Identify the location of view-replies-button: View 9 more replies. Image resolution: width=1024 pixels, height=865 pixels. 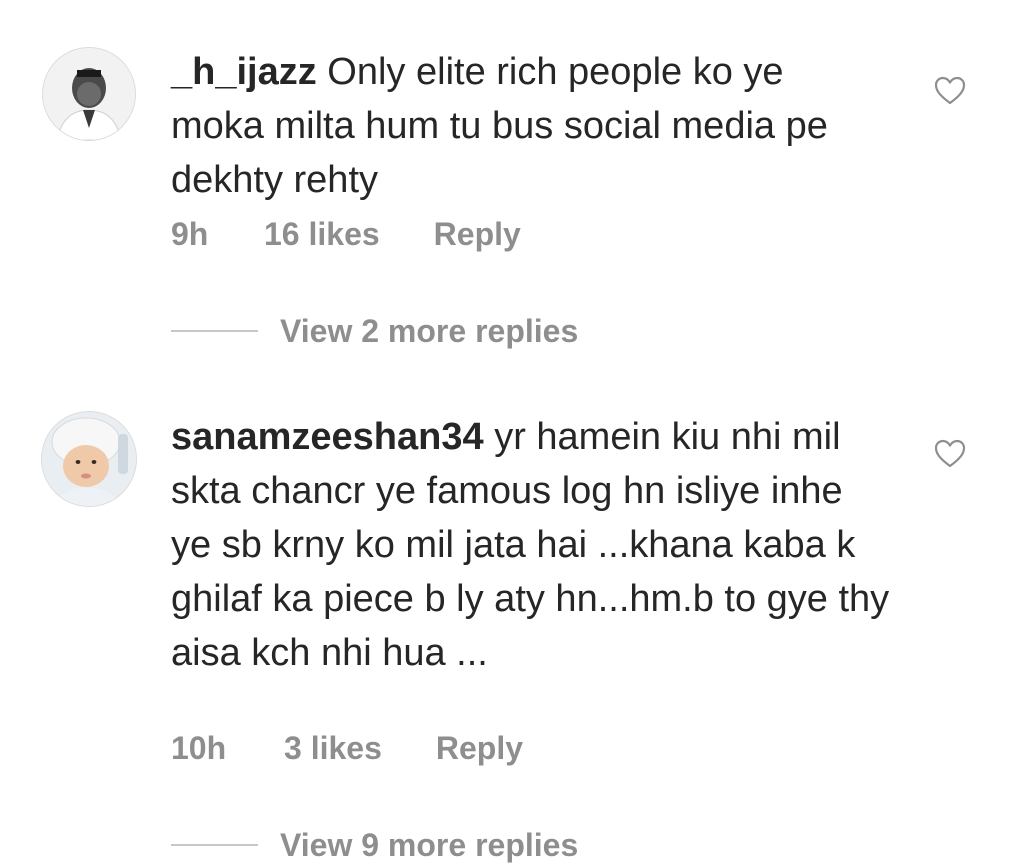
(374, 845).